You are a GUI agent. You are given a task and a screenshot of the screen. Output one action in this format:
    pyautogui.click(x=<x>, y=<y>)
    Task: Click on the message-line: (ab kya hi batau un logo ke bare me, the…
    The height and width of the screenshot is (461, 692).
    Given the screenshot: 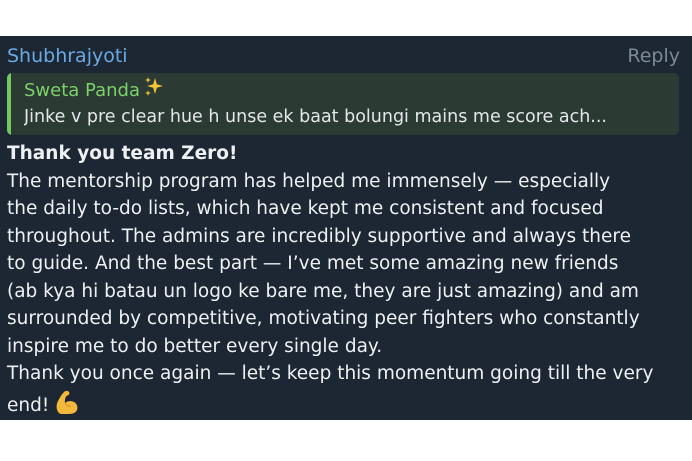 What is the action you would take?
    pyautogui.click(x=323, y=291)
    